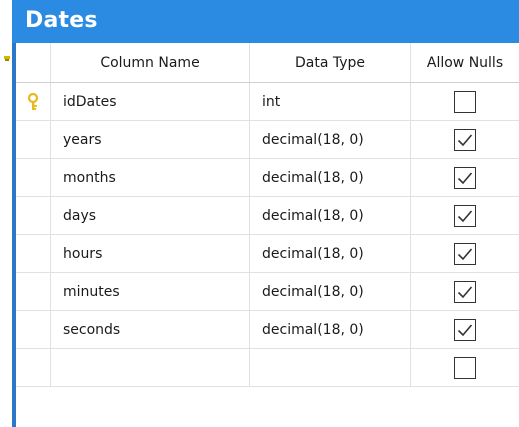 The width and height of the screenshot is (519, 427). What do you see at coordinates (150, 101) in the screenshot?
I see `column-name-cell: idDates` at bounding box center [150, 101].